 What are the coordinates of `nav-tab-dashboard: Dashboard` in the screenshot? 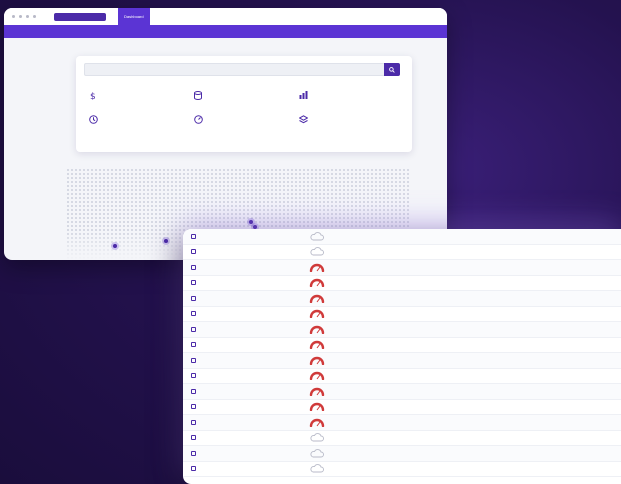 It's located at (134, 16).